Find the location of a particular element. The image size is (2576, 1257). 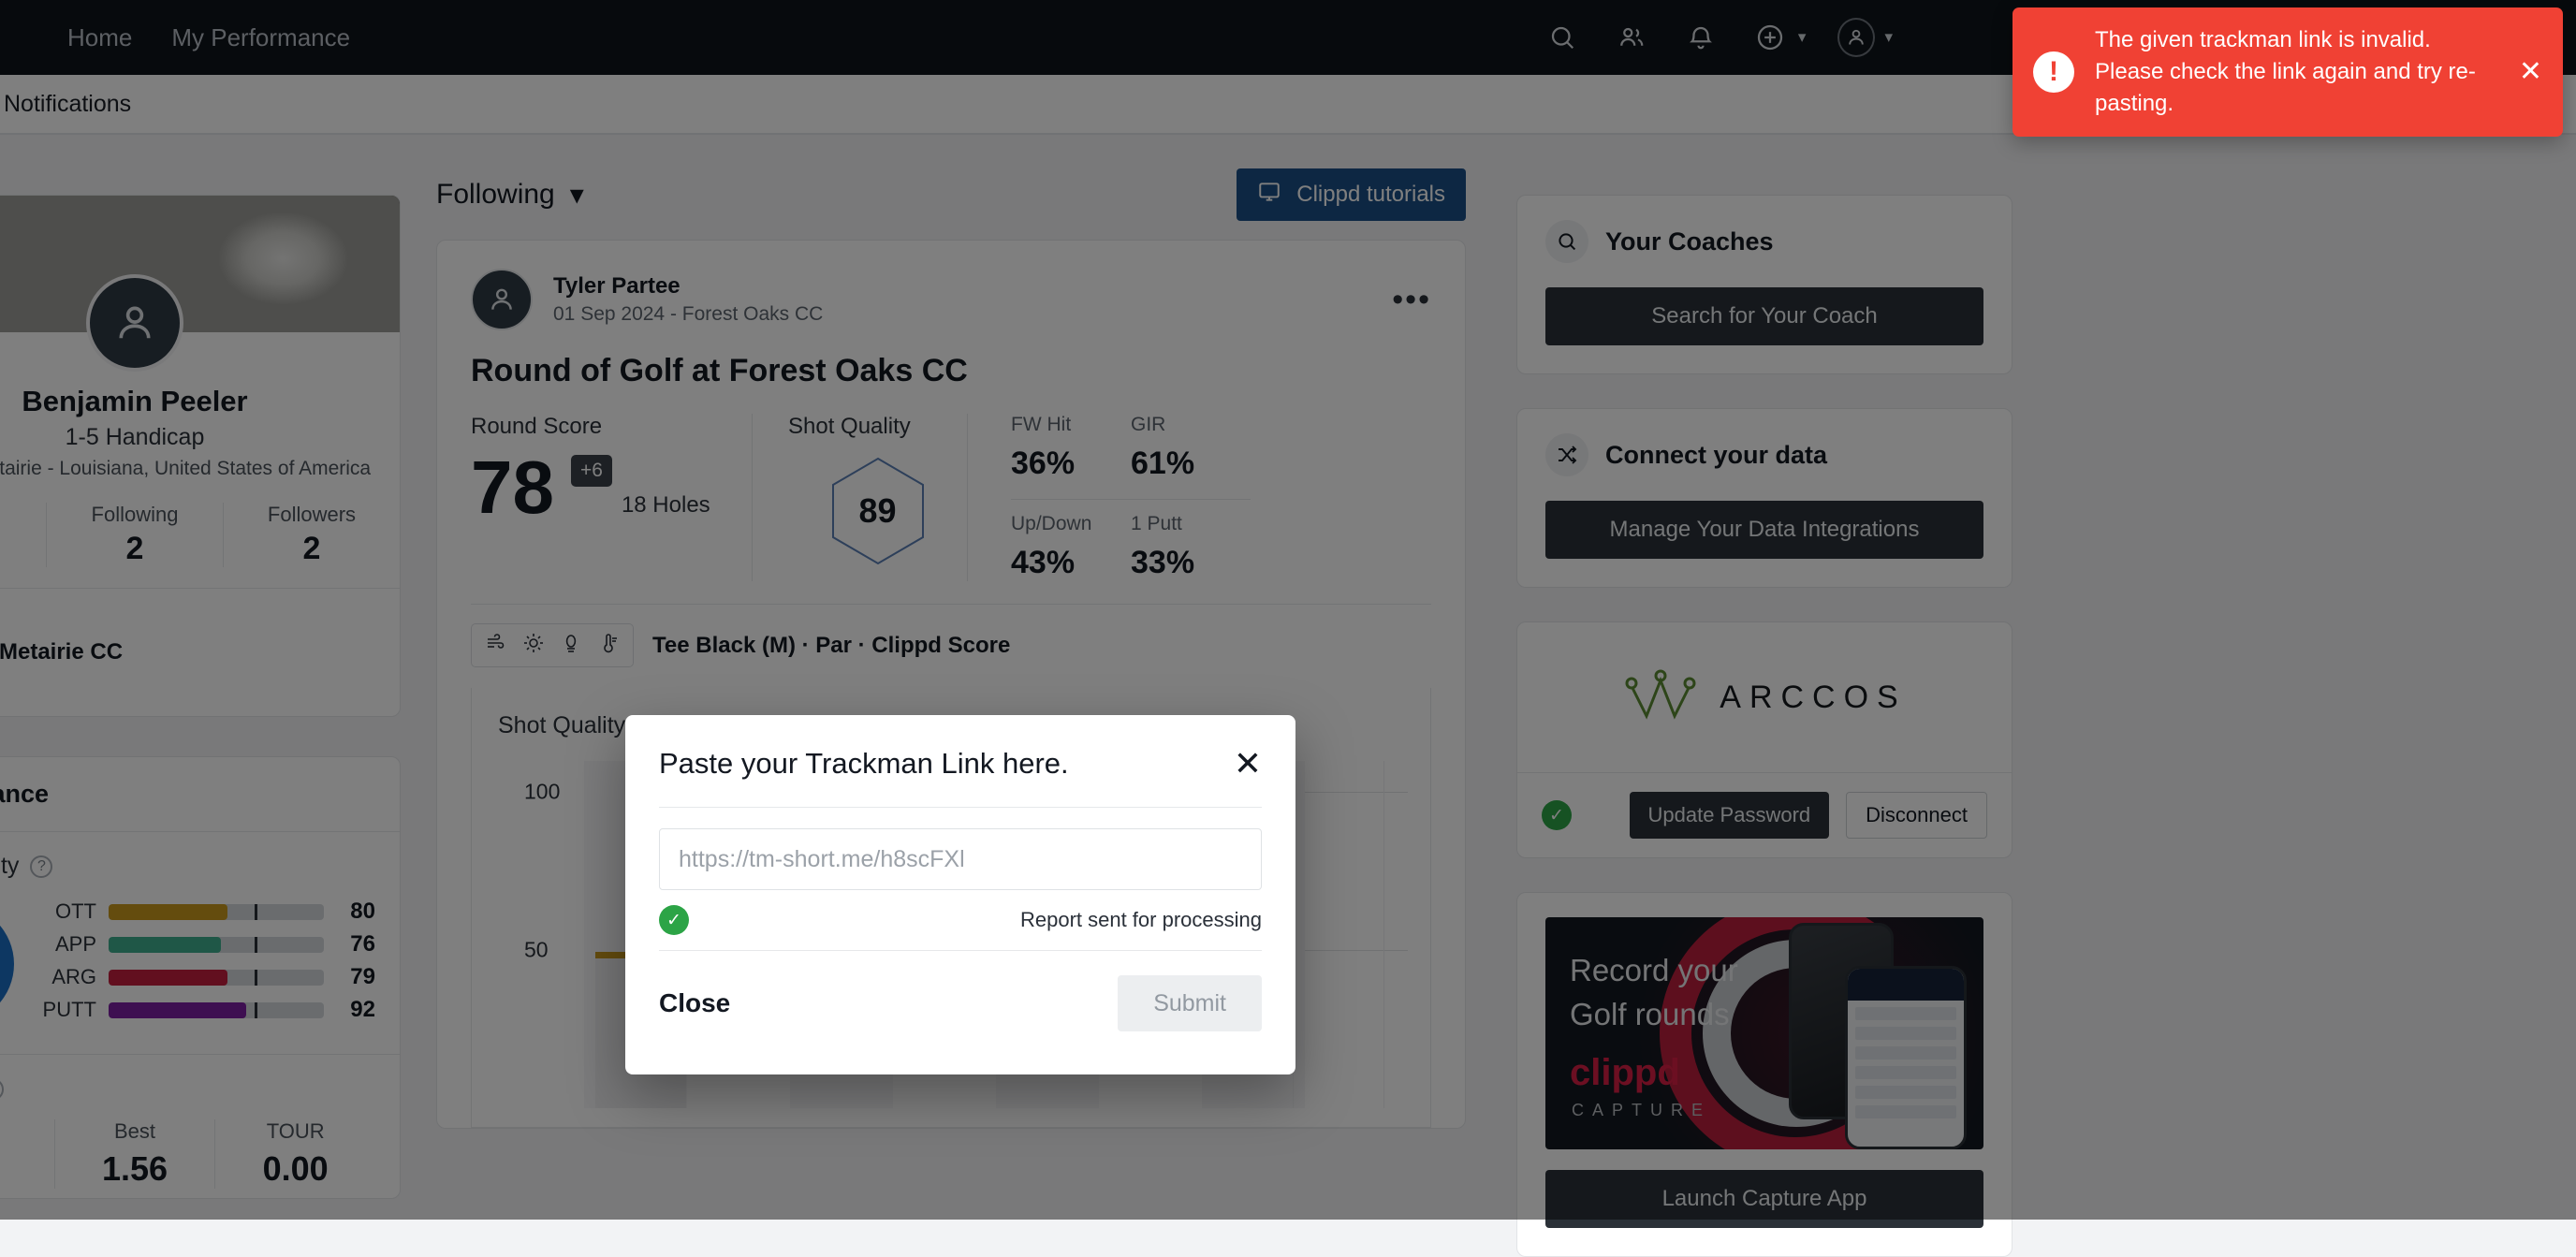

alert-icon: ! is located at coordinates (2053, 72).